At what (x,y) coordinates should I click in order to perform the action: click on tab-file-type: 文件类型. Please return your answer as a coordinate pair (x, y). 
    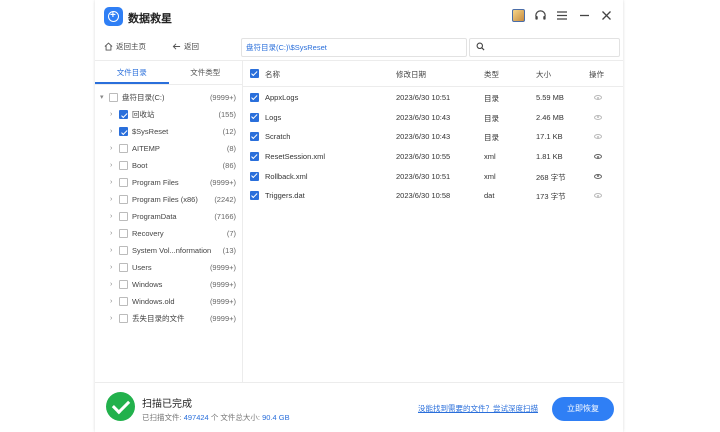
    Looking at the image, I should click on (206, 72).